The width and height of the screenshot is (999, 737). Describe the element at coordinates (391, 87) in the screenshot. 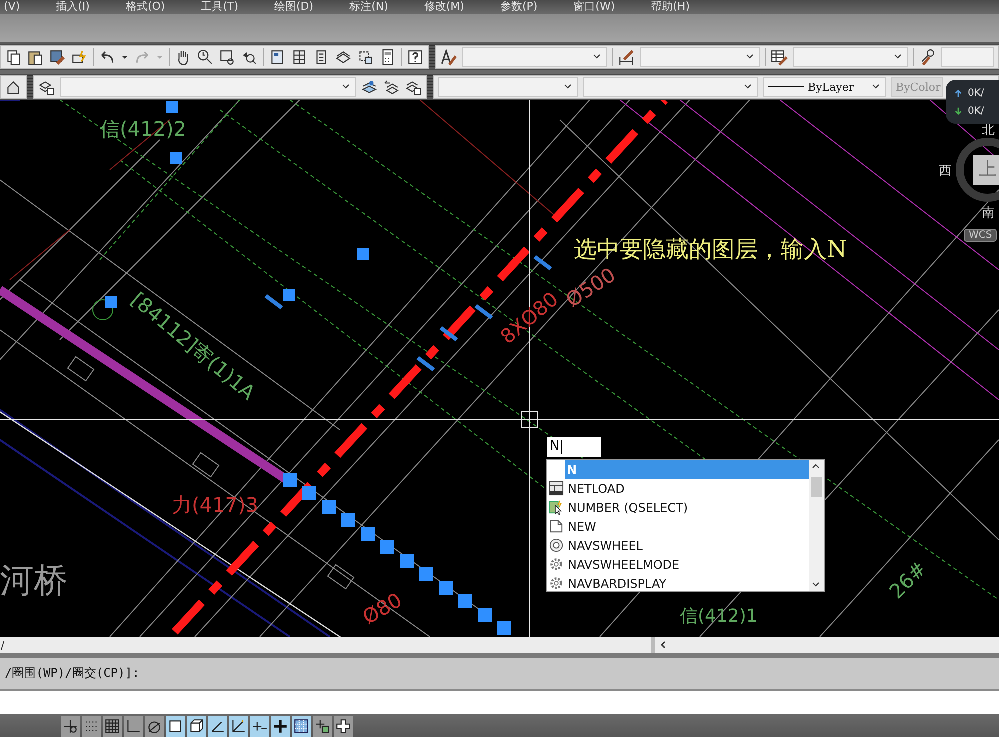

I see `layer-previous-icon` at that location.